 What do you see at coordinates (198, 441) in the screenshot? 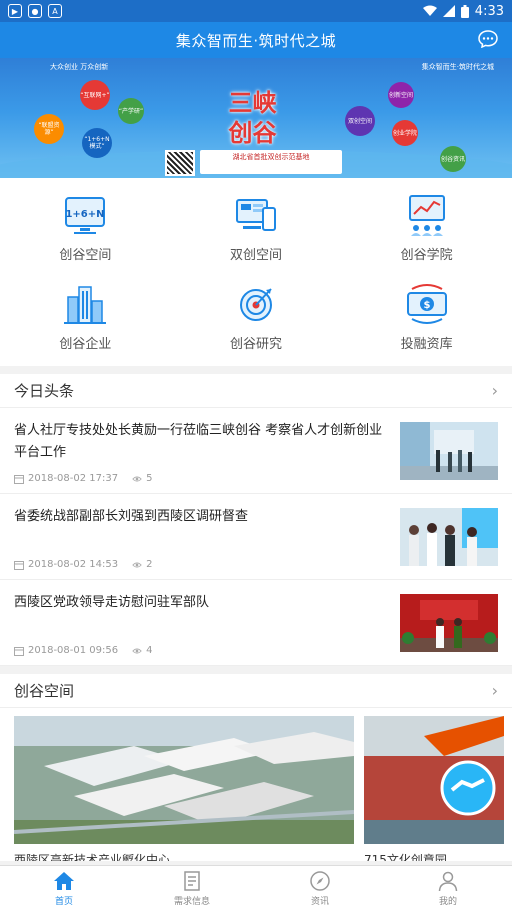
I see `news-title: 省人社厅专技处处长黄励一行莅临三峡创谷 考察省人才创新创业平台工作` at bounding box center [198, 441].